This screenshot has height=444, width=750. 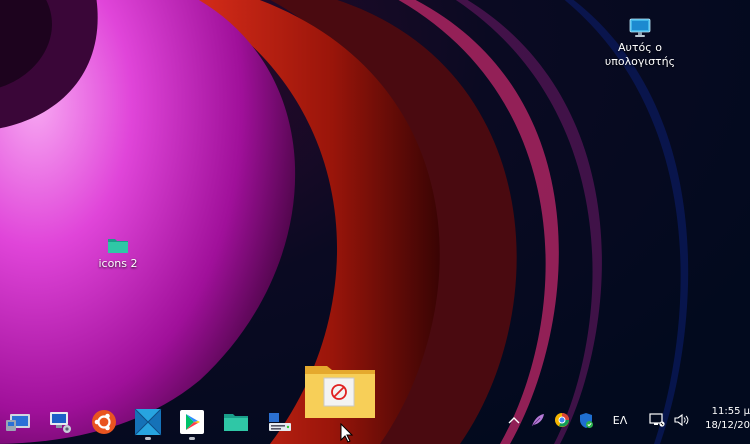 I want to click on chrome-color-icon, so click(x=562, y=420).